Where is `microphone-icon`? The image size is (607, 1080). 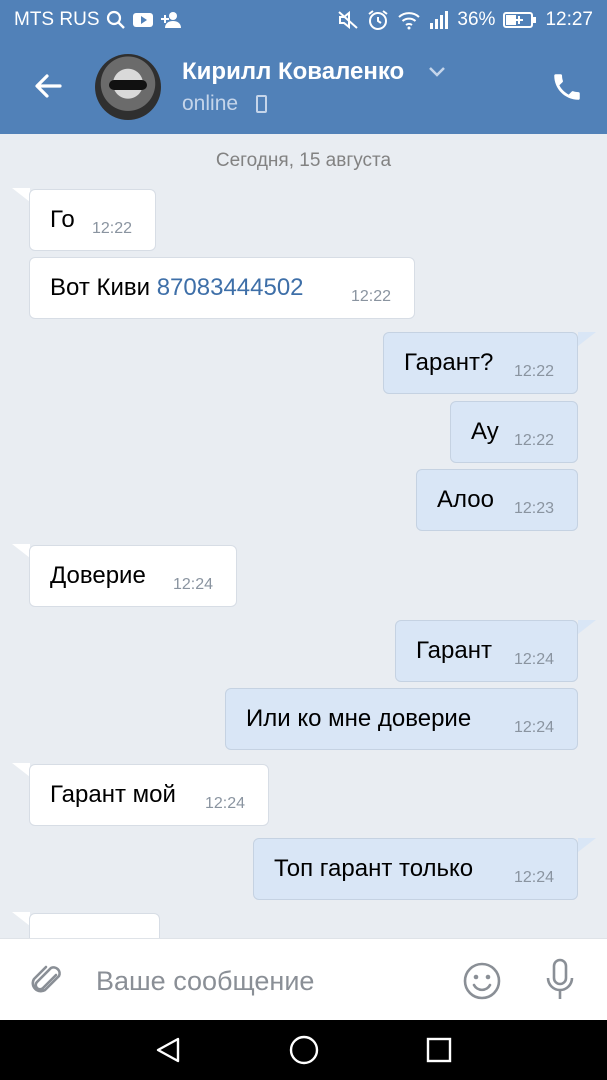
microphone-icon is located at coordinates (560, 980).